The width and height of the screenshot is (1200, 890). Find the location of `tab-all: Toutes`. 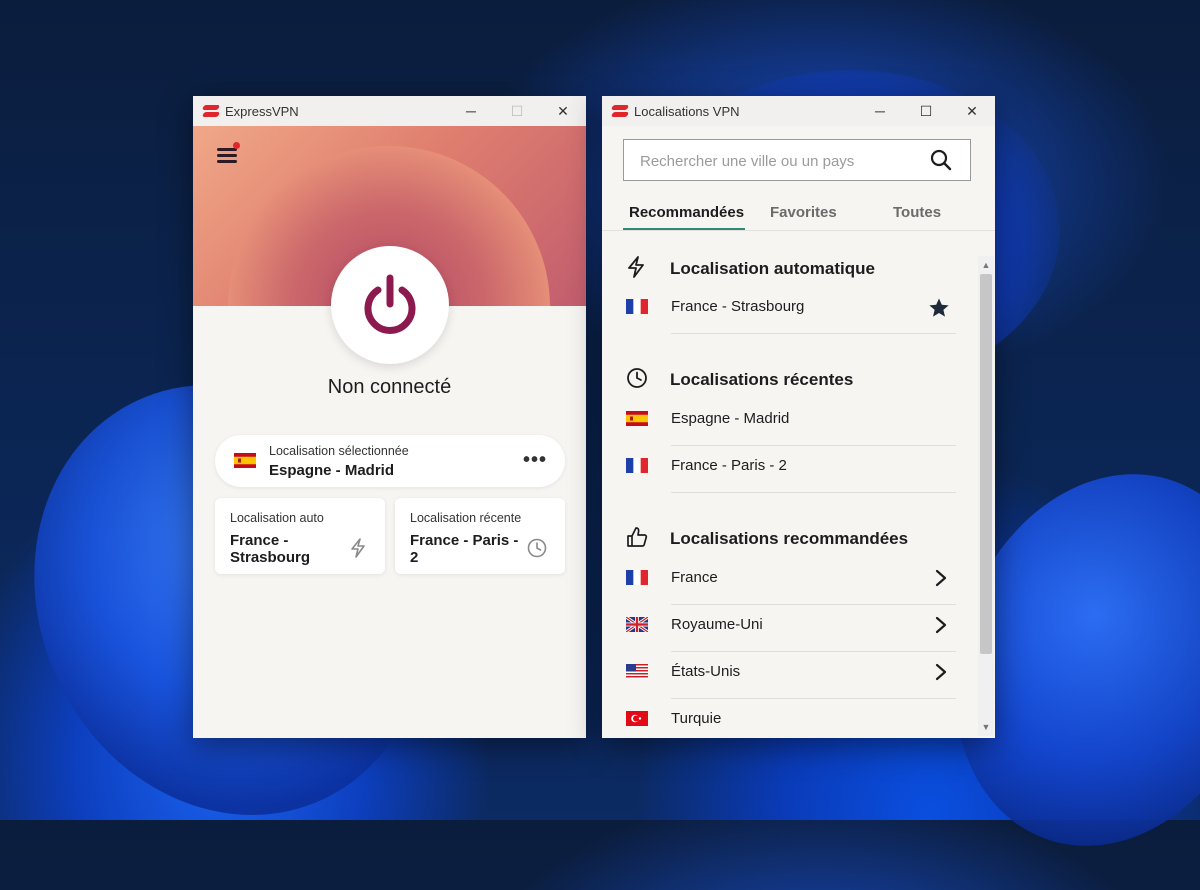

tab-all: Toutes is located at coordinates (917, 212).